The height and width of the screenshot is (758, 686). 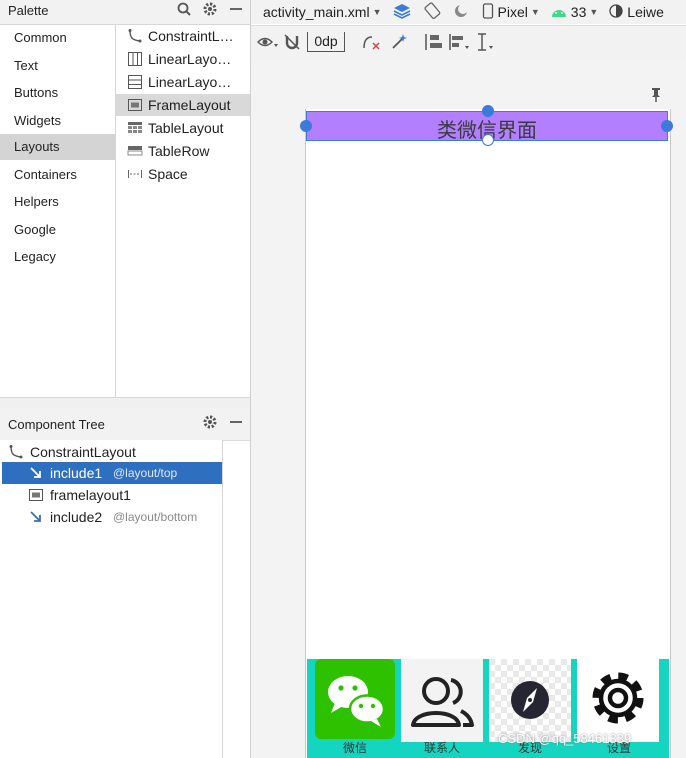 What do you see at coordinates (135, 151) in the screenshot?
I see `table-row-icon` at bounding box center [135, 151].